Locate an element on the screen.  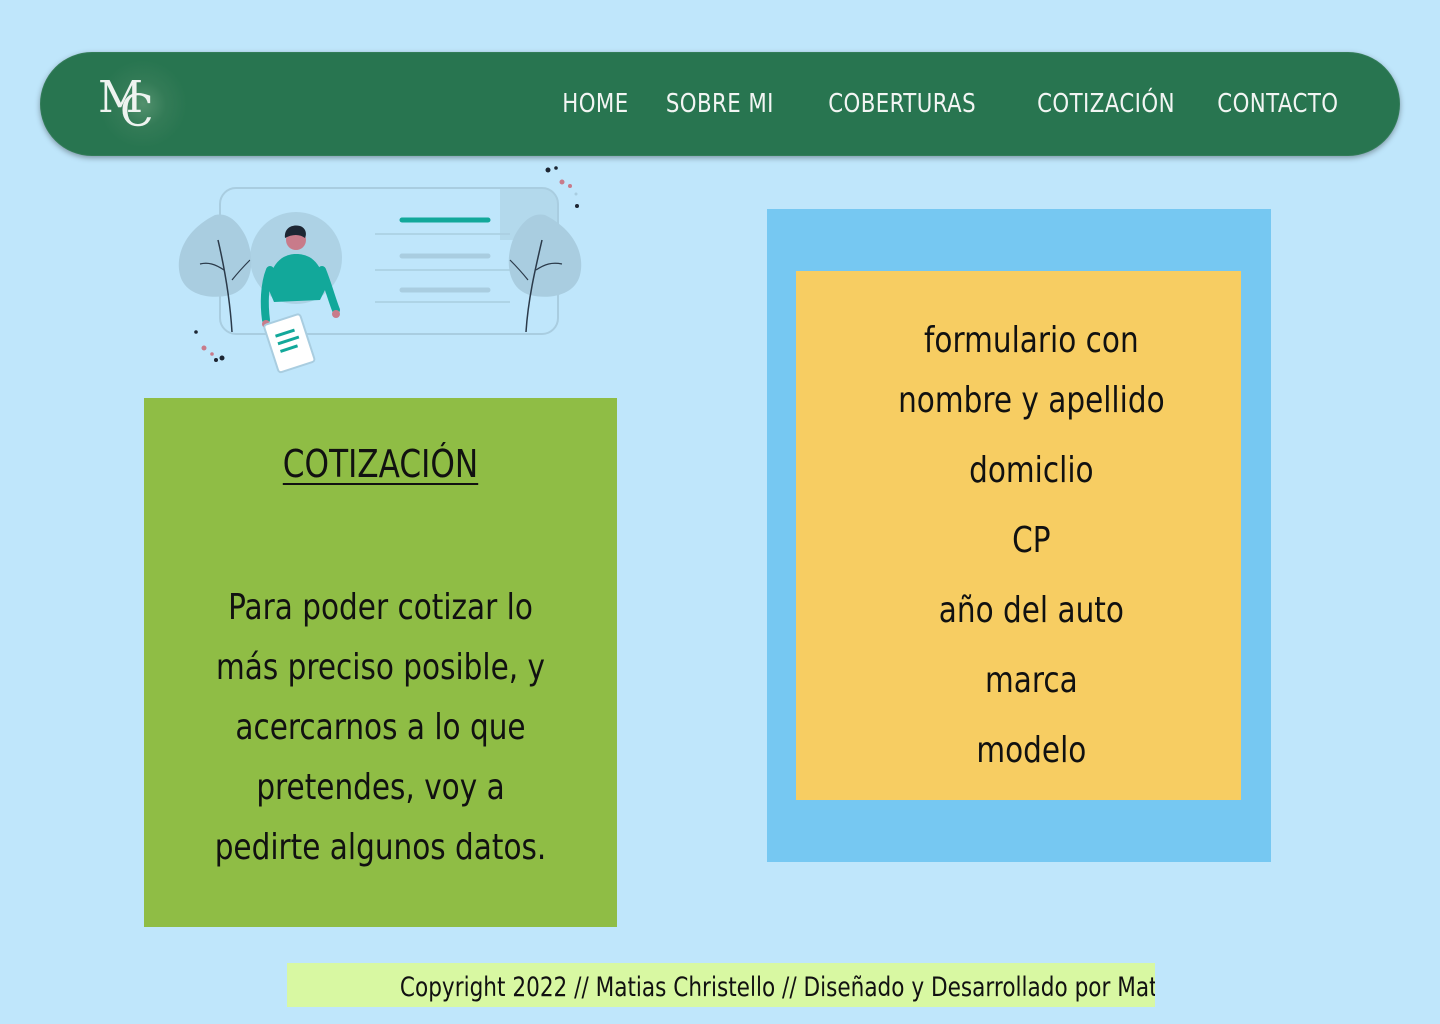
nav-item-cotizacion: COTIZACIÓN is located at coordinates (1106, 104).